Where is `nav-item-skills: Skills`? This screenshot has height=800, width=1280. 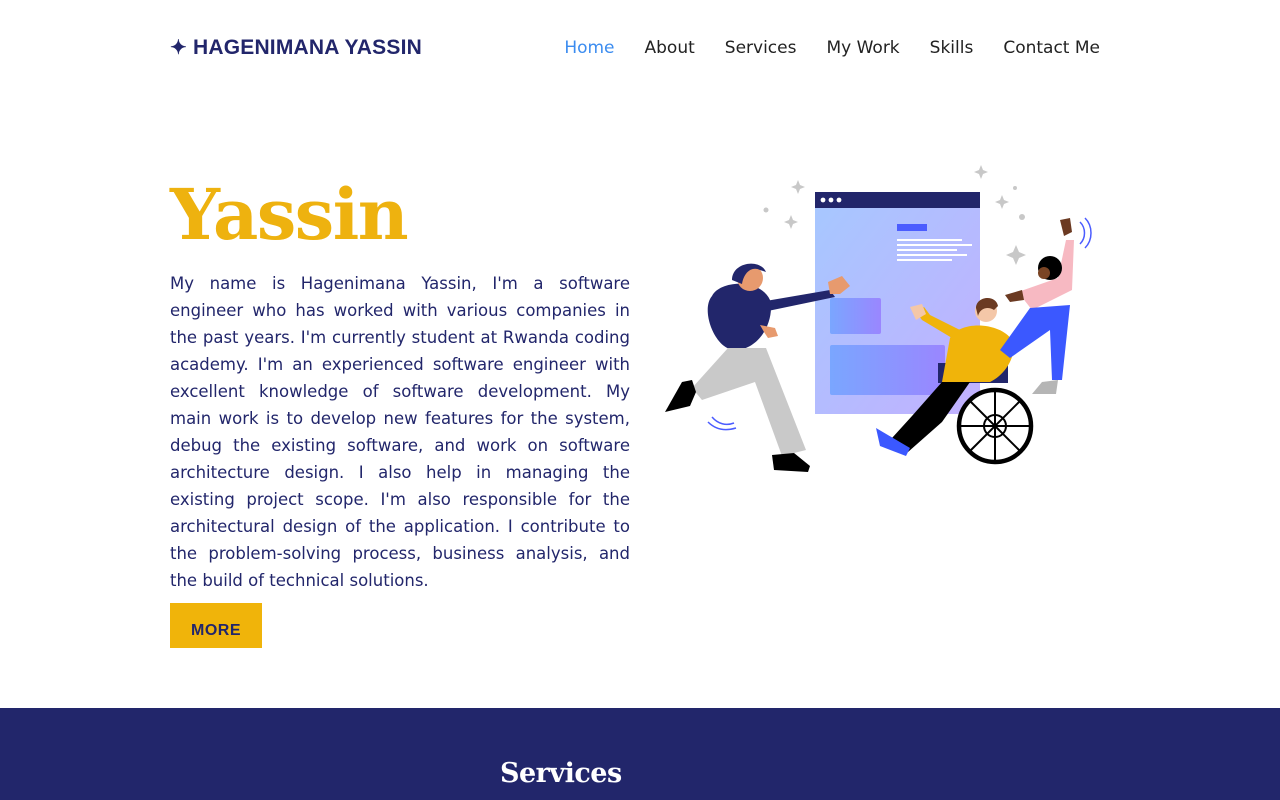
nav-item-skills: Skills is located at coordinates (952, 48).